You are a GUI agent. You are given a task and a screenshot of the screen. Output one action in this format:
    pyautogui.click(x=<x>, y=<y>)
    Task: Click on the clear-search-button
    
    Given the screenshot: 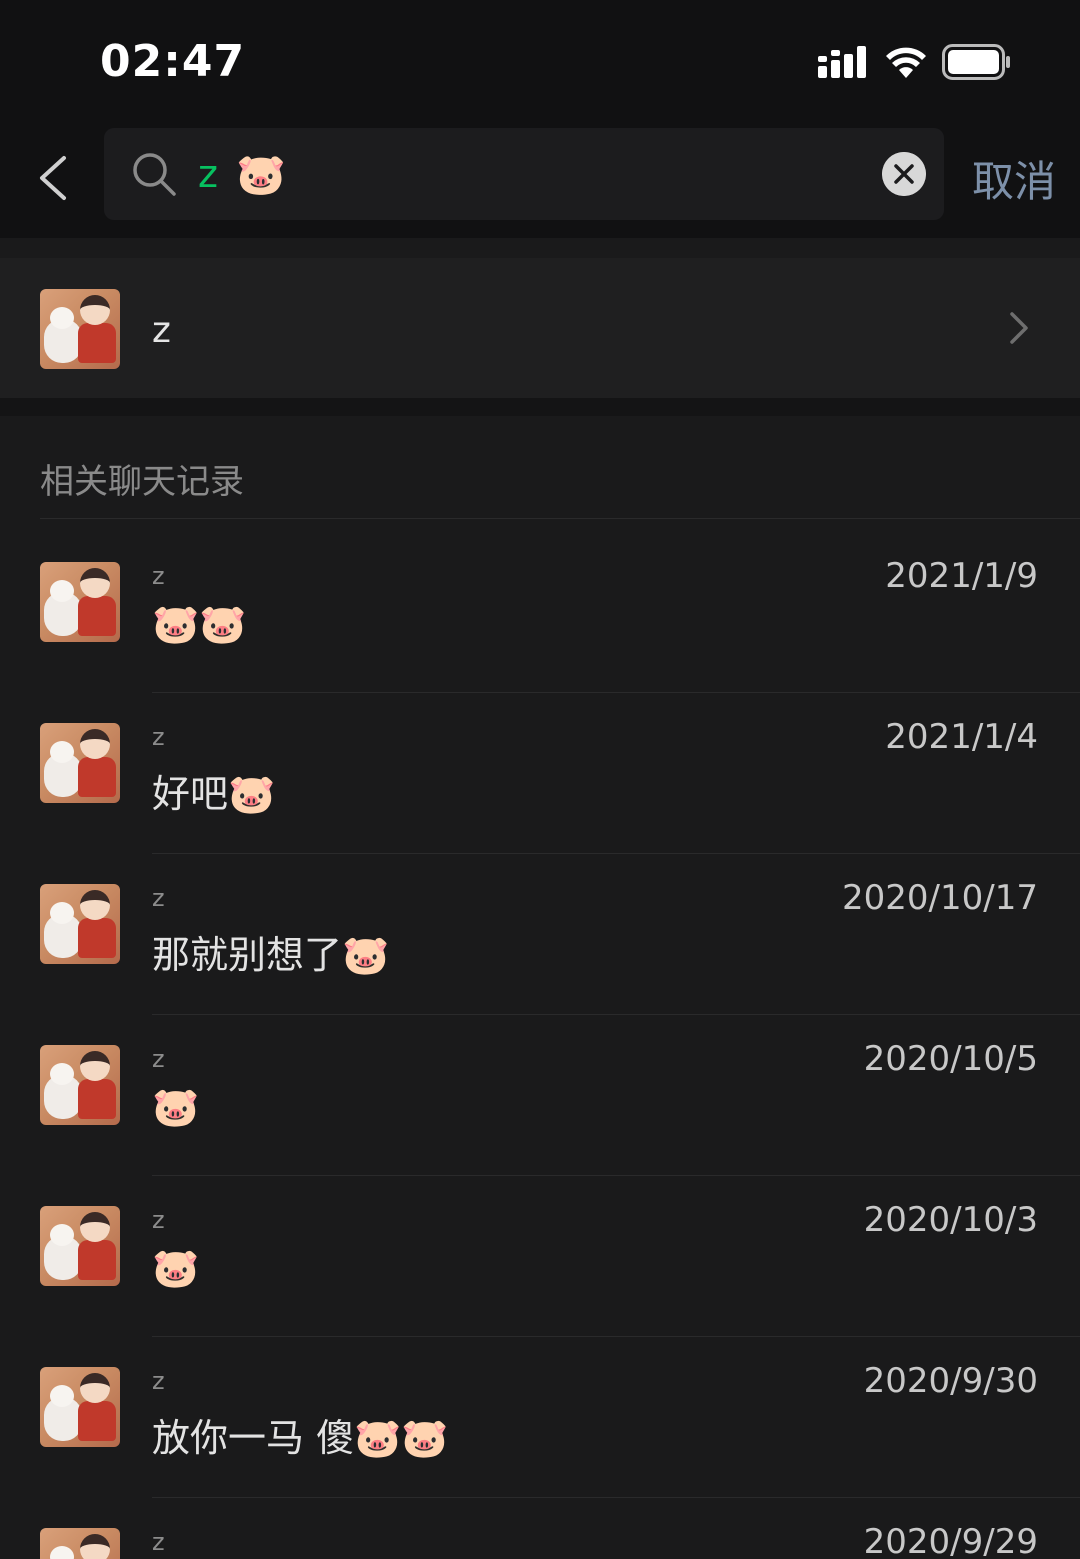 What is the action you would take?
    pyautogui.click(x=904, y=174)
    